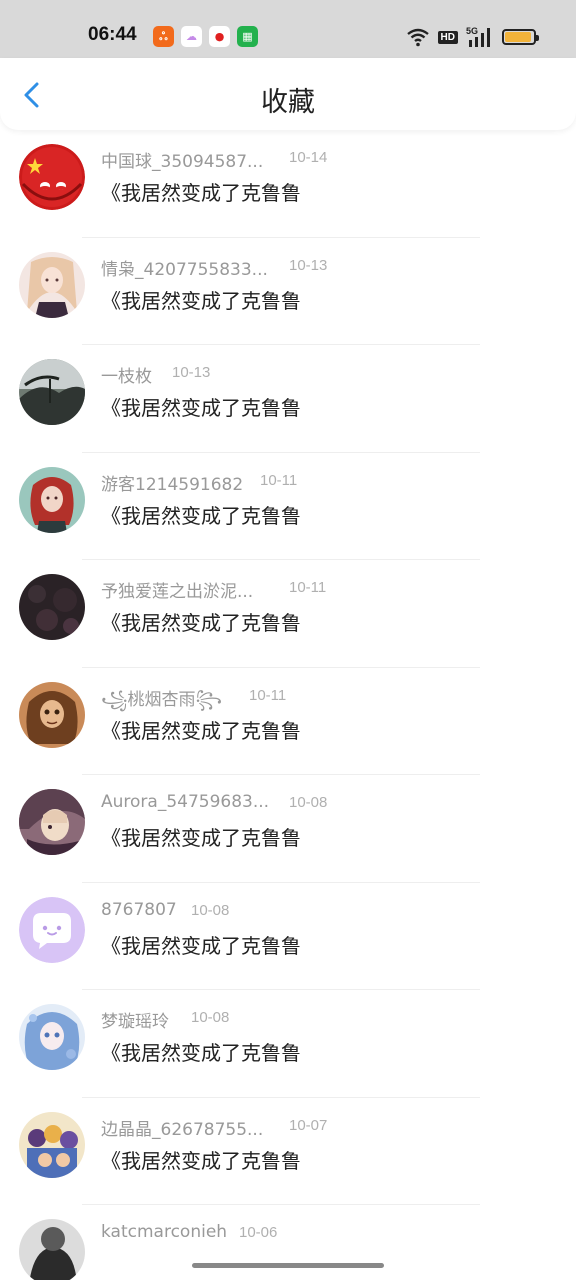 The width and height of the screenshot is (576, 1280). I want to click on author-name: 游客1214591682, so click(172, 484).